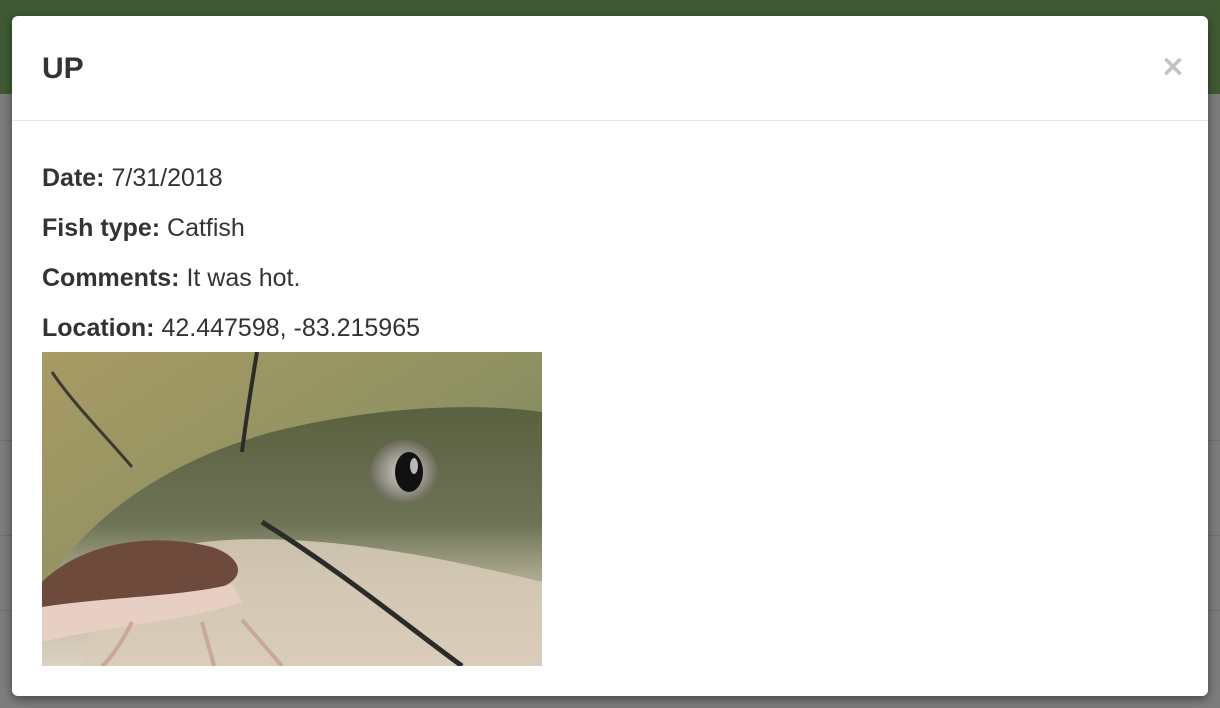 Image resolution: width=1220 pixels, height=708 pixels. I want to click on modal-title: UP, so click(63, 68).